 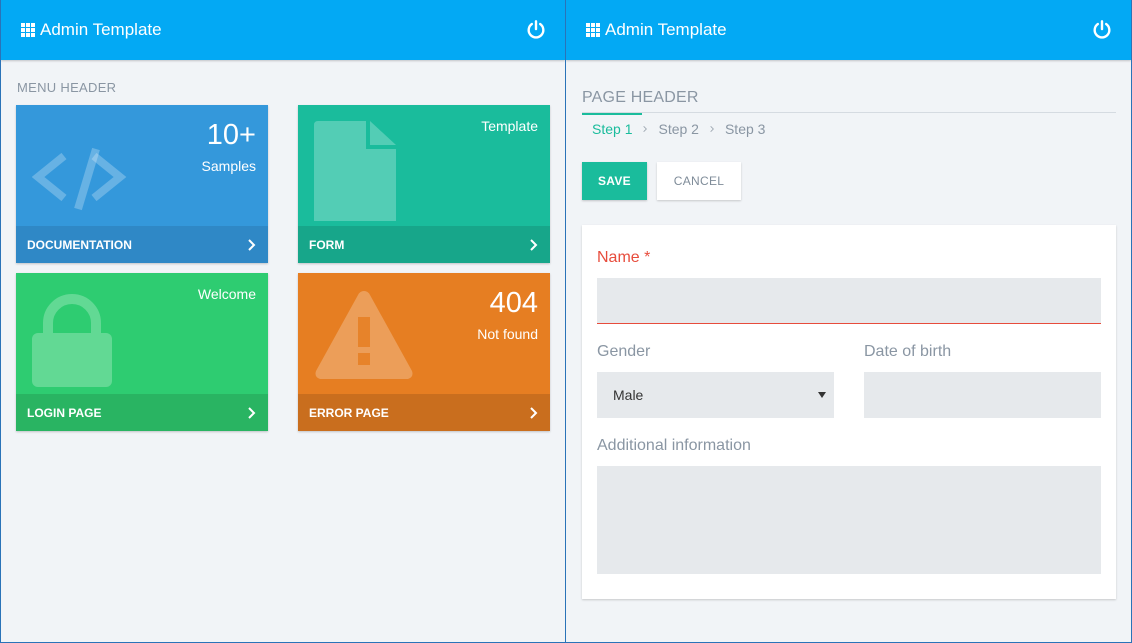 What do you see at coordinates (614, 181) in the screenshot?
I see `save-button: SAVE` at bounding box center [614, 181].